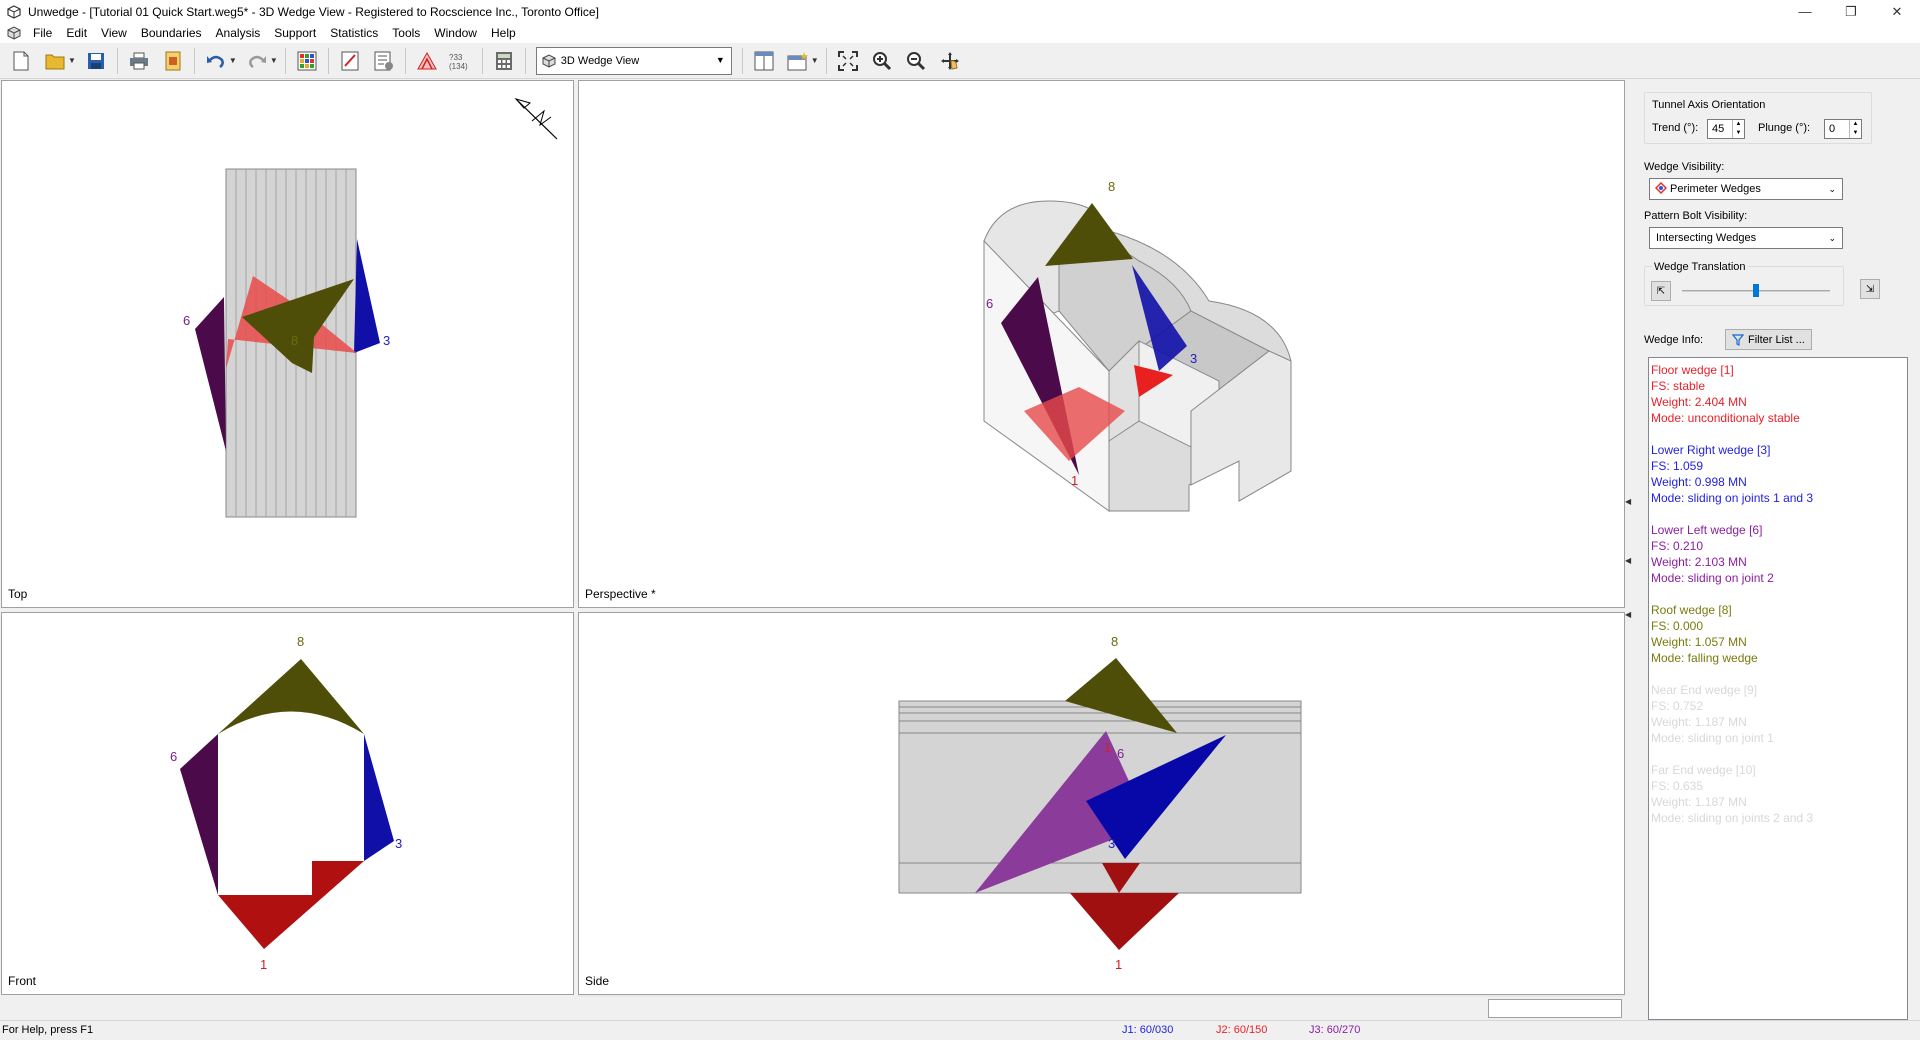  I want to click on pan-icon, so click(950, 61).